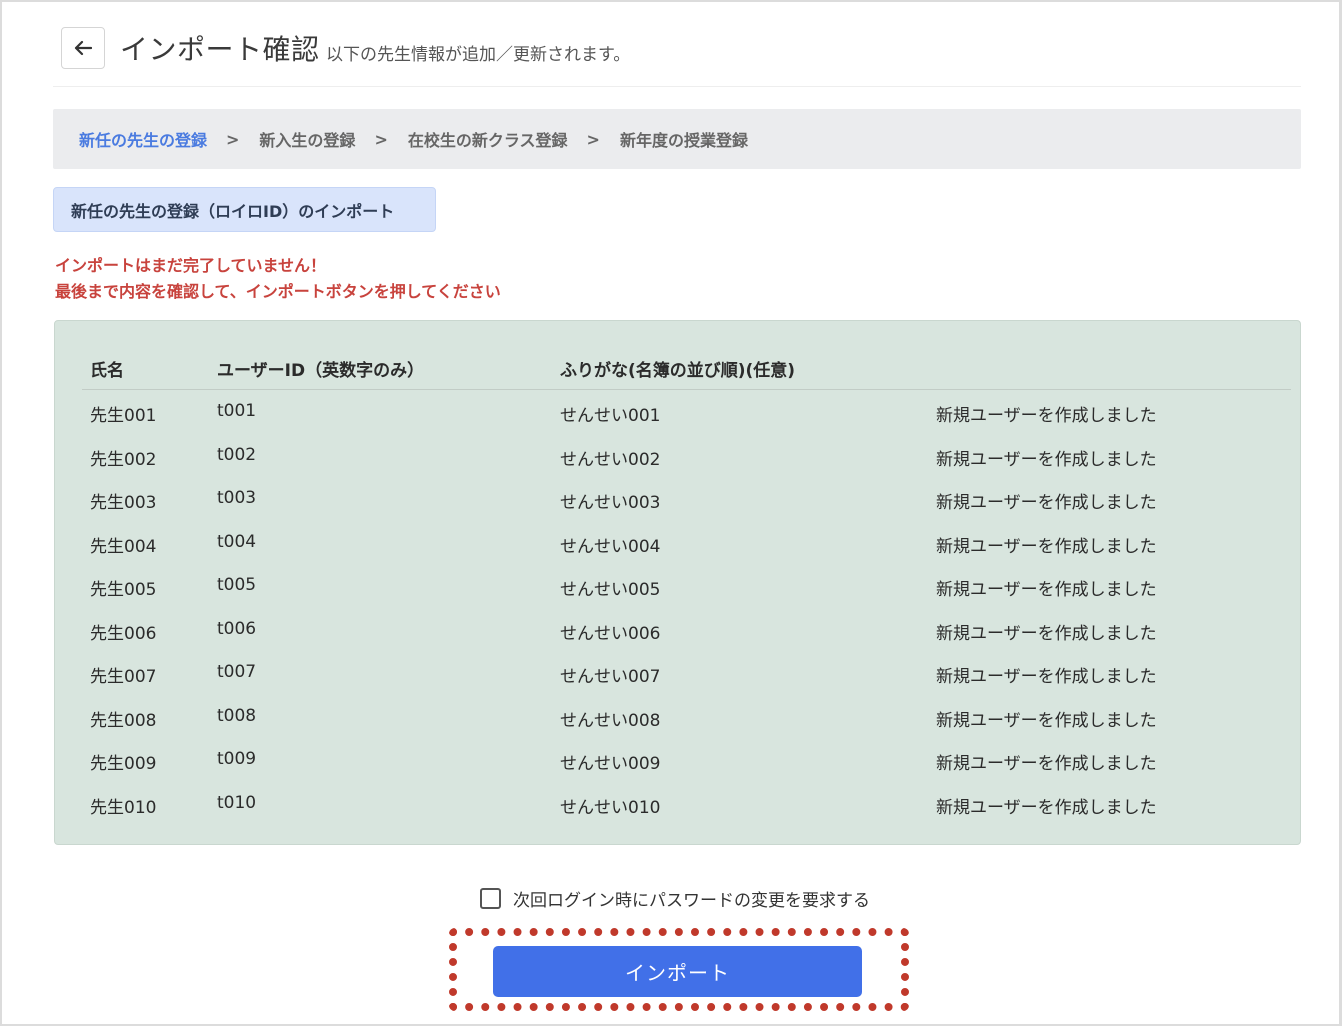  Describe the element at coordinates (123, 416) in the screenshot. I see `cell-name: 先生001` at that location.